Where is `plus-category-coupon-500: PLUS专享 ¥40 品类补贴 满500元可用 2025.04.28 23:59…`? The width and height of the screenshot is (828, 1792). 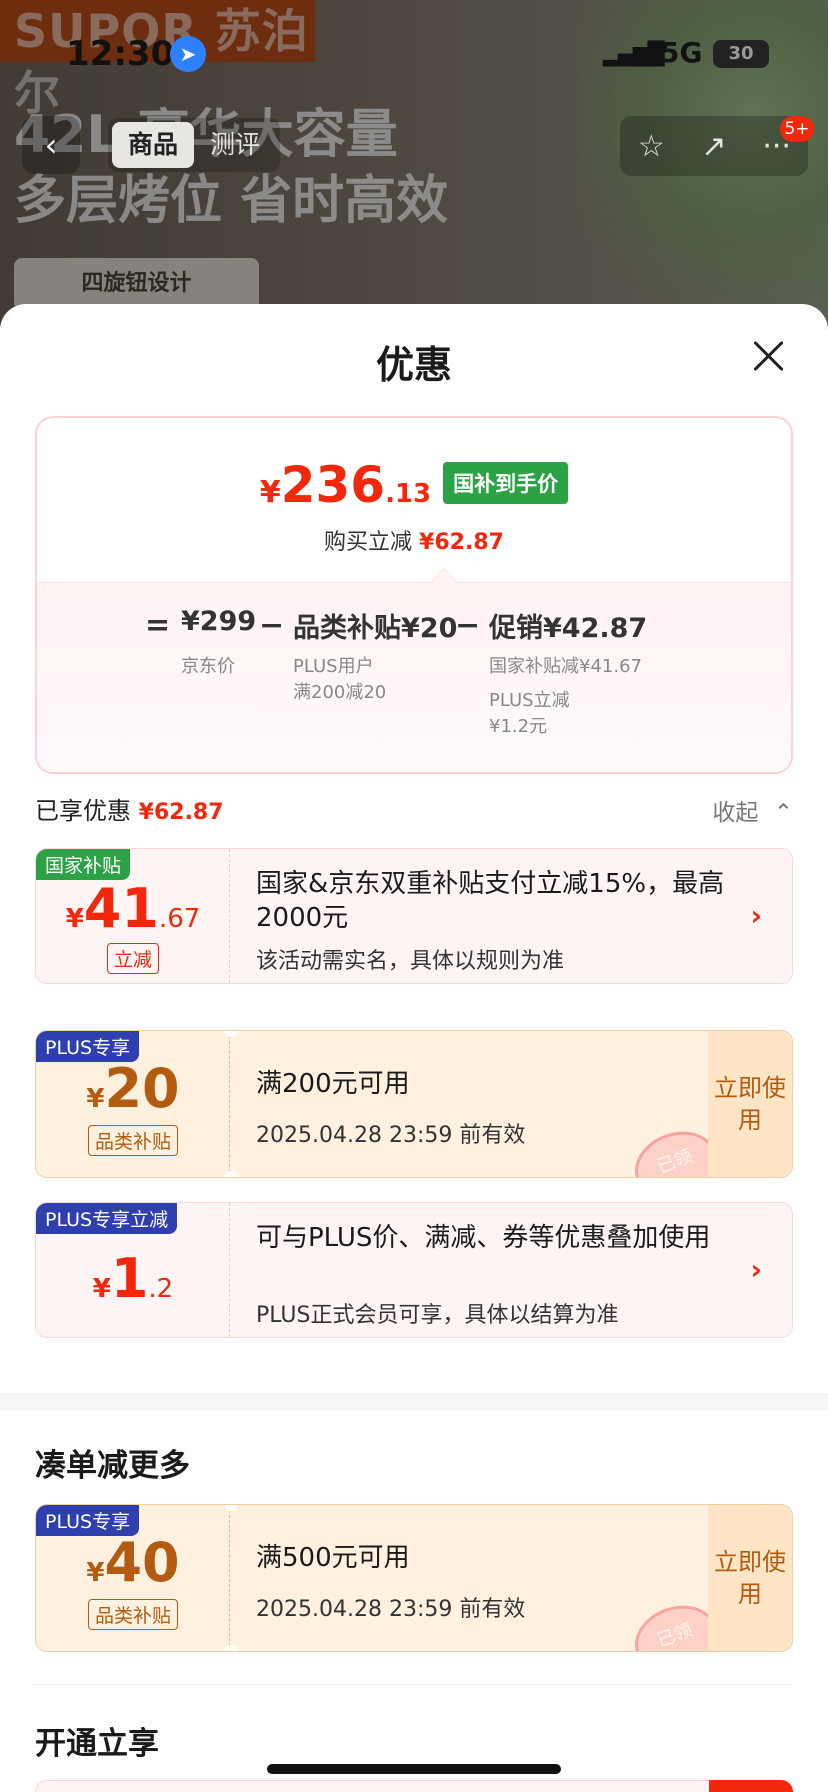 plus-category-coupon-500: PLUS专享 ¥40 品类补贴 满500元可用 2025.04.28 23:59… is located at coordinates (414, 1578).